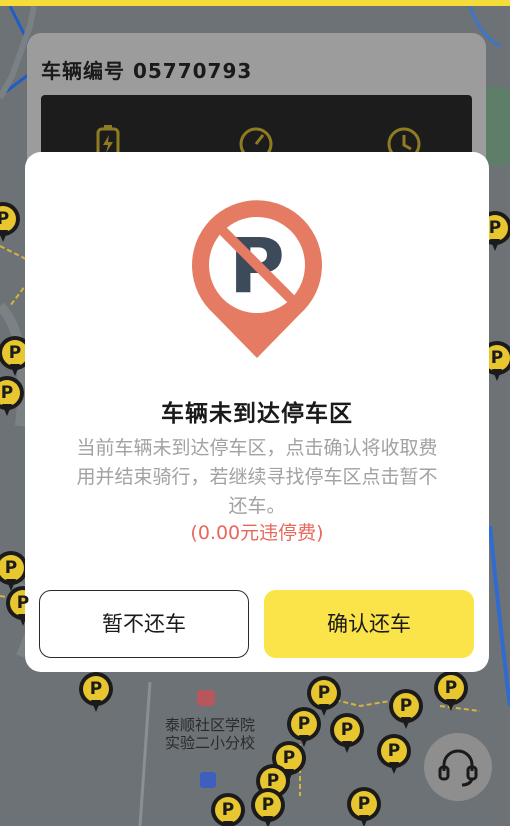  Describe the element at coordinates (209, 734) in the screenshot. I see `poi-label: 泰顺社区学院 实验二小分校` at that location.